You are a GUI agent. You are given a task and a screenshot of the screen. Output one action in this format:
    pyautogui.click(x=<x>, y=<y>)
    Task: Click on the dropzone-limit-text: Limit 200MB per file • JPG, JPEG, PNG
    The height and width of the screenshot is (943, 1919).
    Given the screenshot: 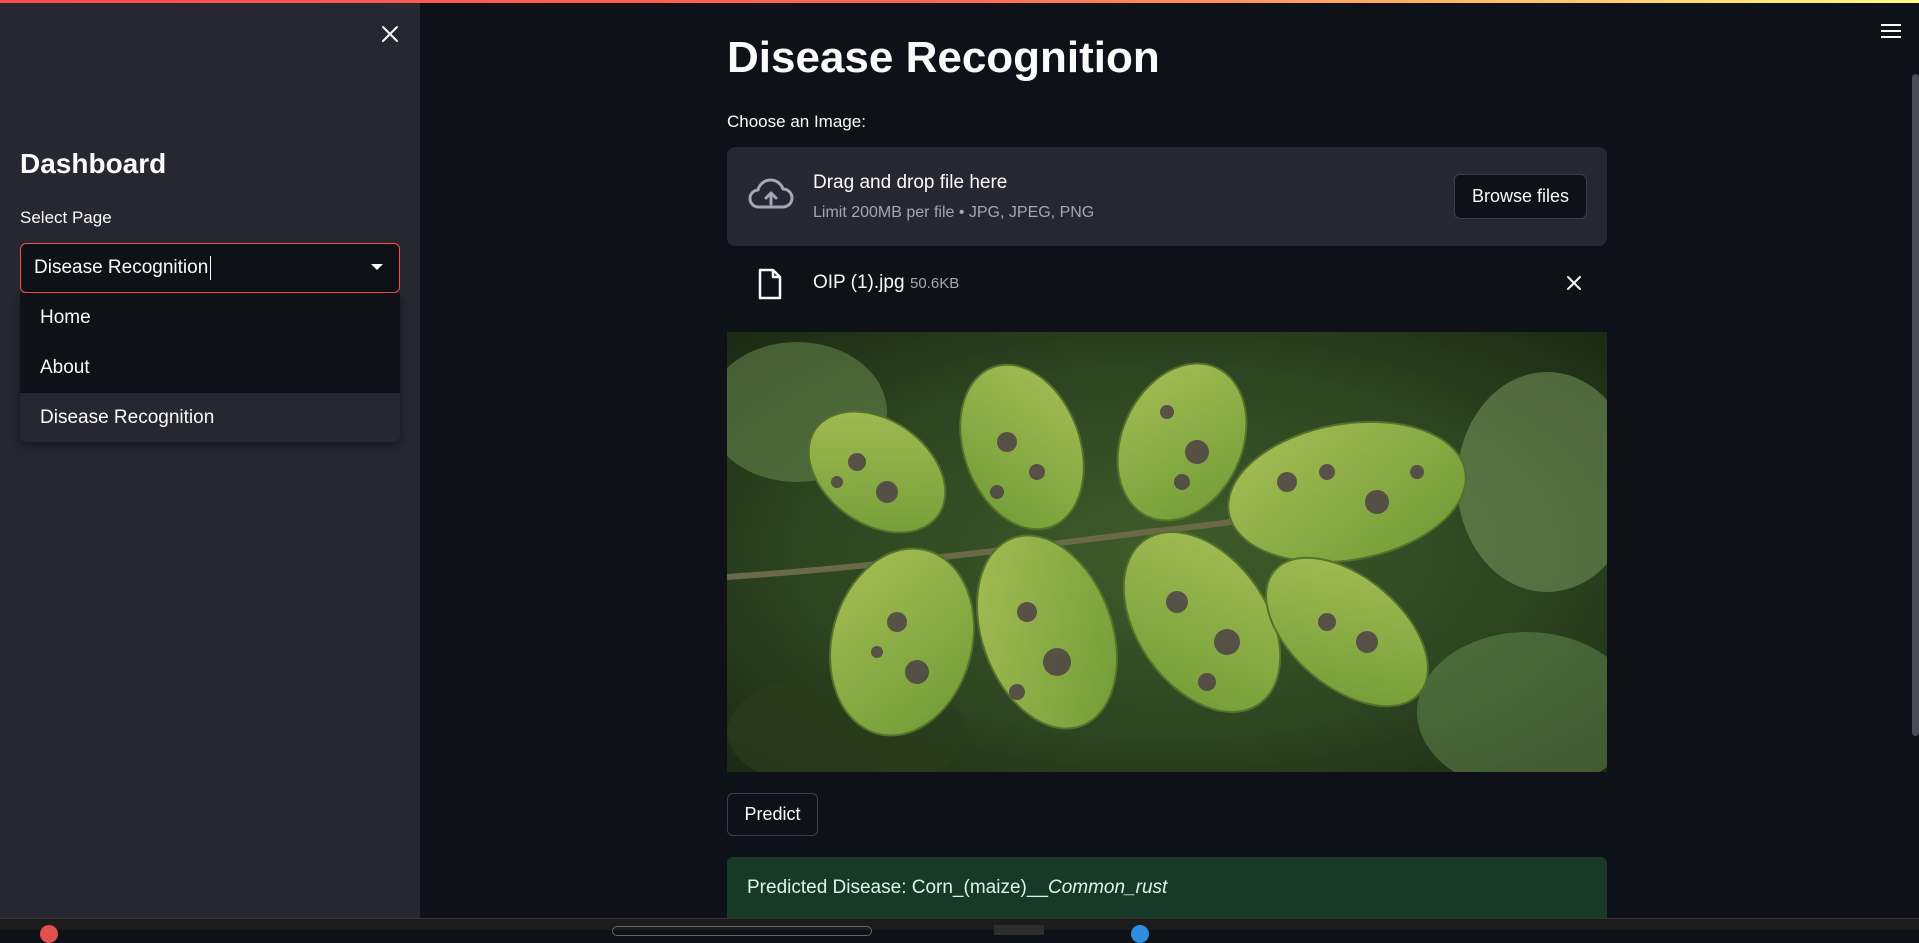 What is the action you would take?
    pyautogui.click(x=954, y=212)
    